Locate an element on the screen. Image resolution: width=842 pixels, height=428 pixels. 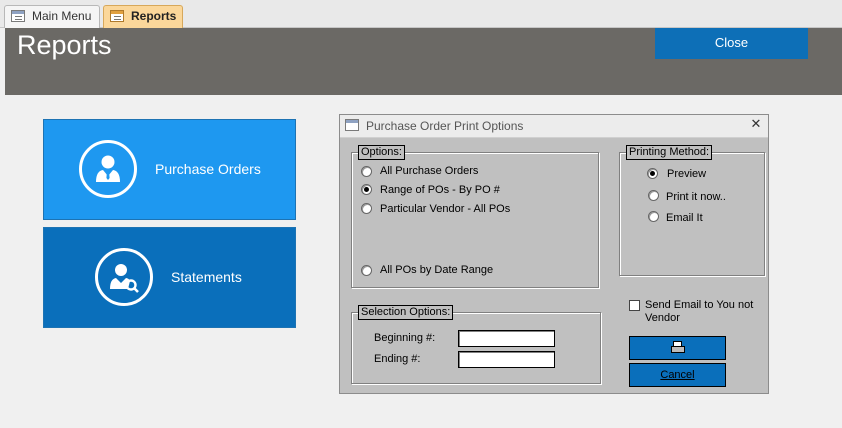
print-now-label: Print it now.. is located at coordinates (696, 197).